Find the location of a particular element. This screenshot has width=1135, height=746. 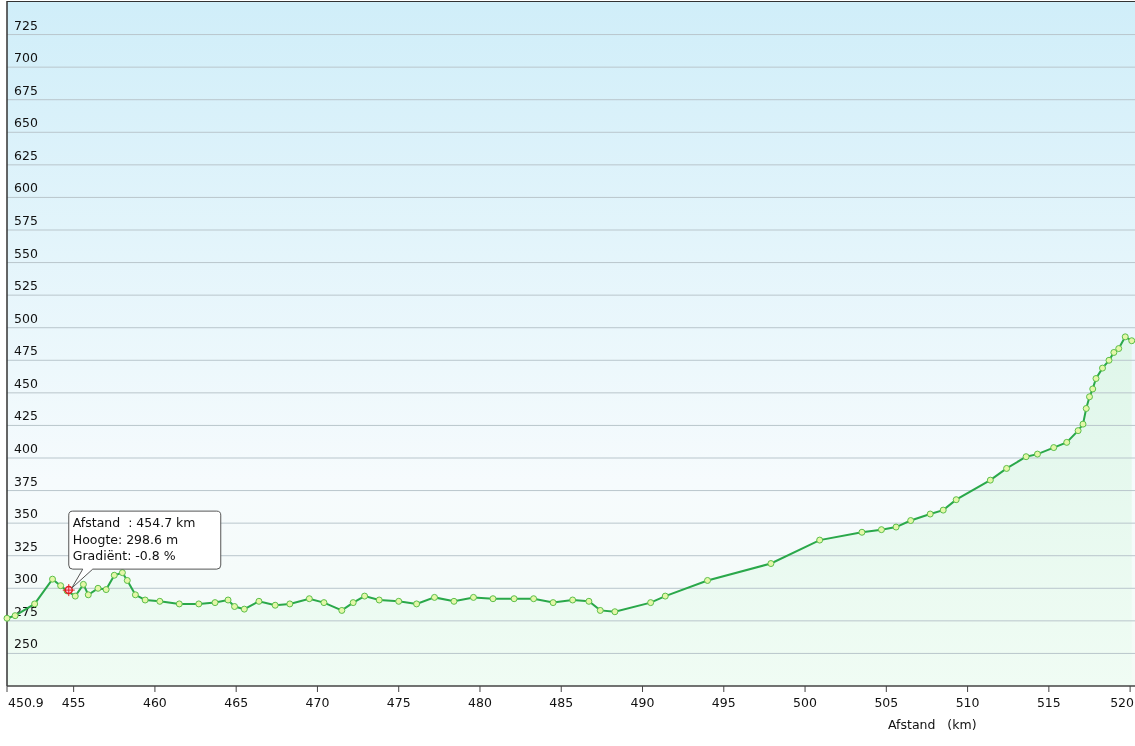

x-tick-label: 455 is located at coordinates (73, 702).